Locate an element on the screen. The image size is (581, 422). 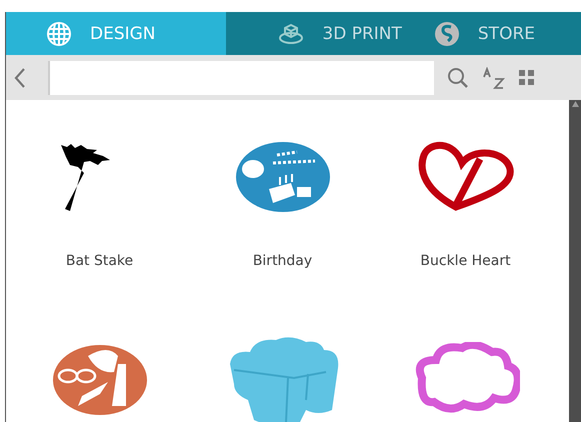
globe-icon is located at coordinates (59, 33).